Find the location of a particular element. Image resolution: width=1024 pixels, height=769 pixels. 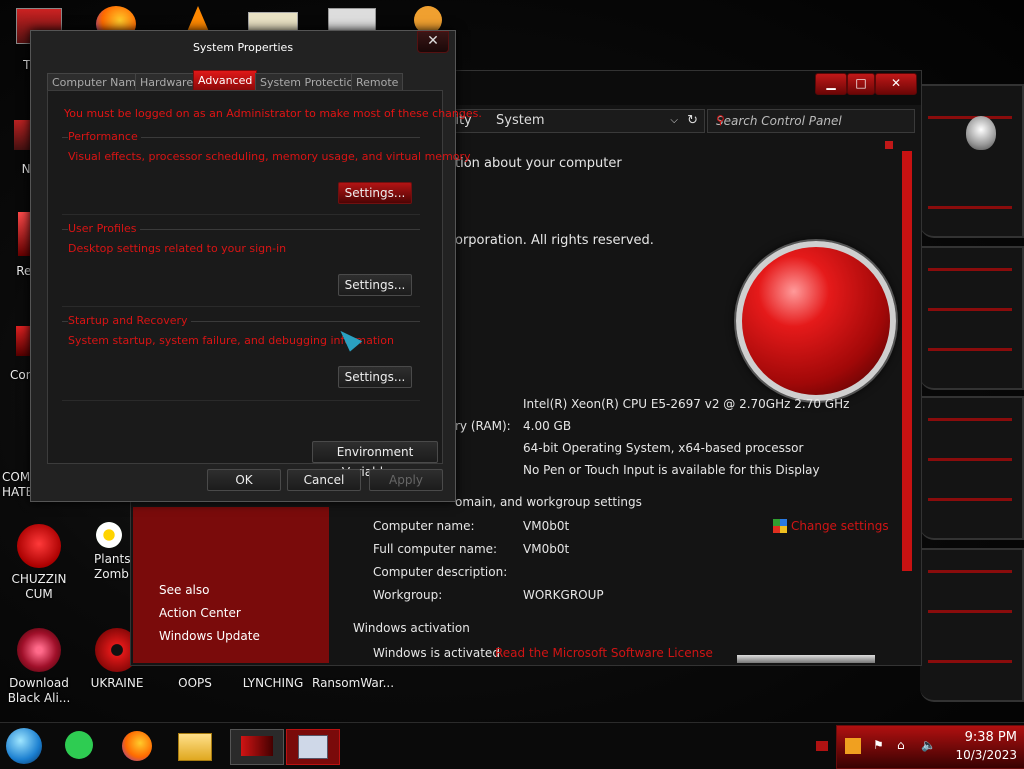

action-center-link: Action Center is located at coordinates (200, 613).